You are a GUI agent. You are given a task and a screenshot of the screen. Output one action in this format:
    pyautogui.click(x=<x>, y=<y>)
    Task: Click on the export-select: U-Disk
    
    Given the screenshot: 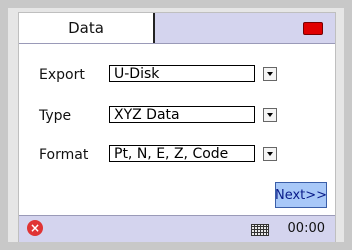 What is the action you would take?
    pyautogui.click(x=182, y=73)
    